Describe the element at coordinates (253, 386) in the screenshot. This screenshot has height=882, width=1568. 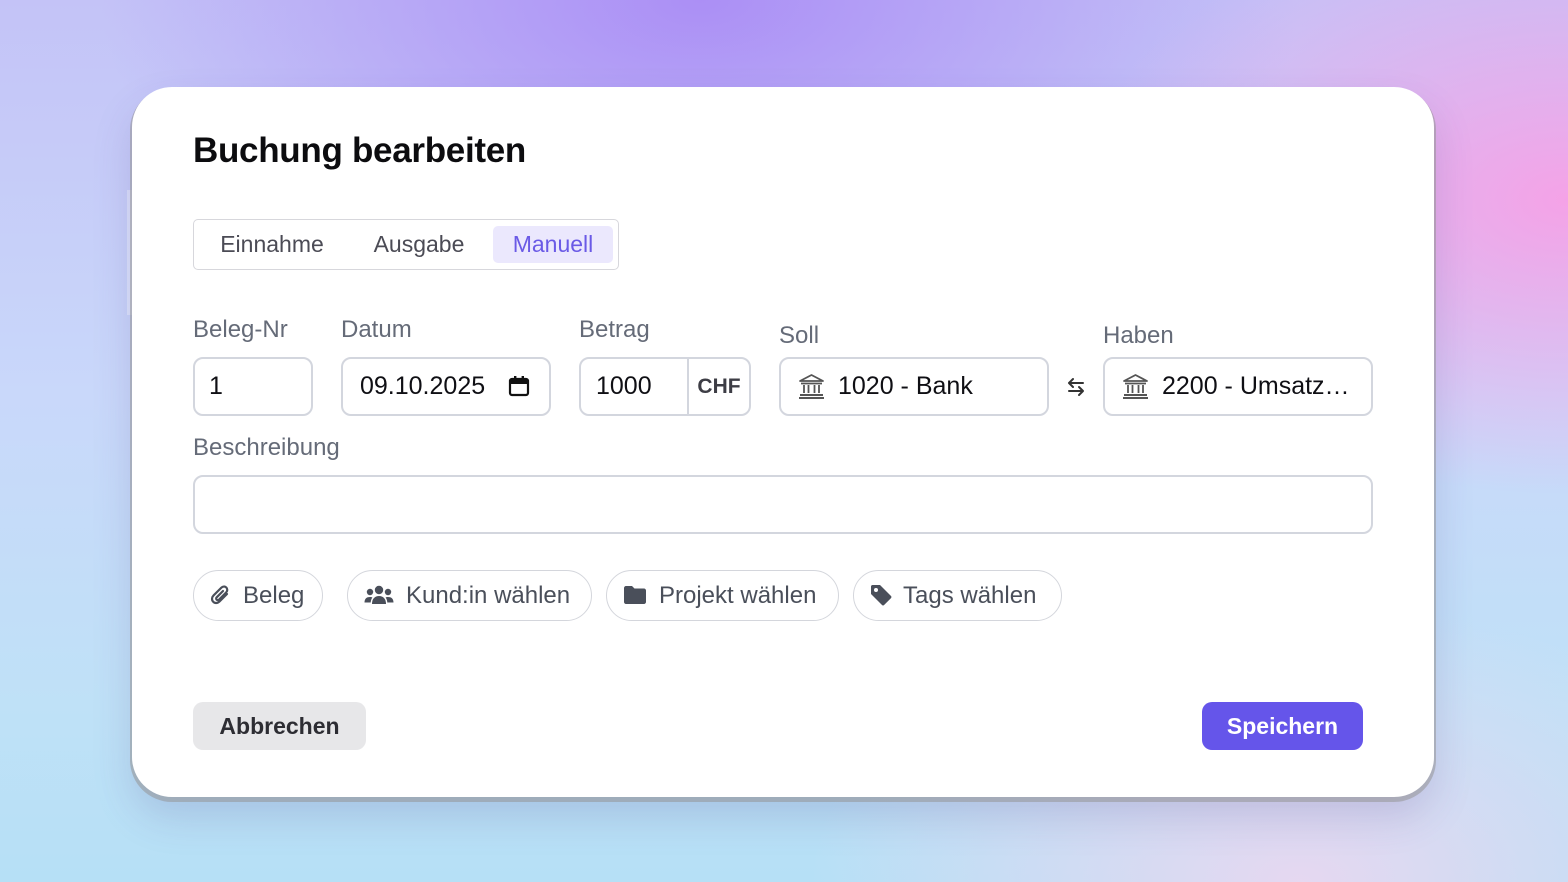
I see `beleg-nr-input: 1` at that location.